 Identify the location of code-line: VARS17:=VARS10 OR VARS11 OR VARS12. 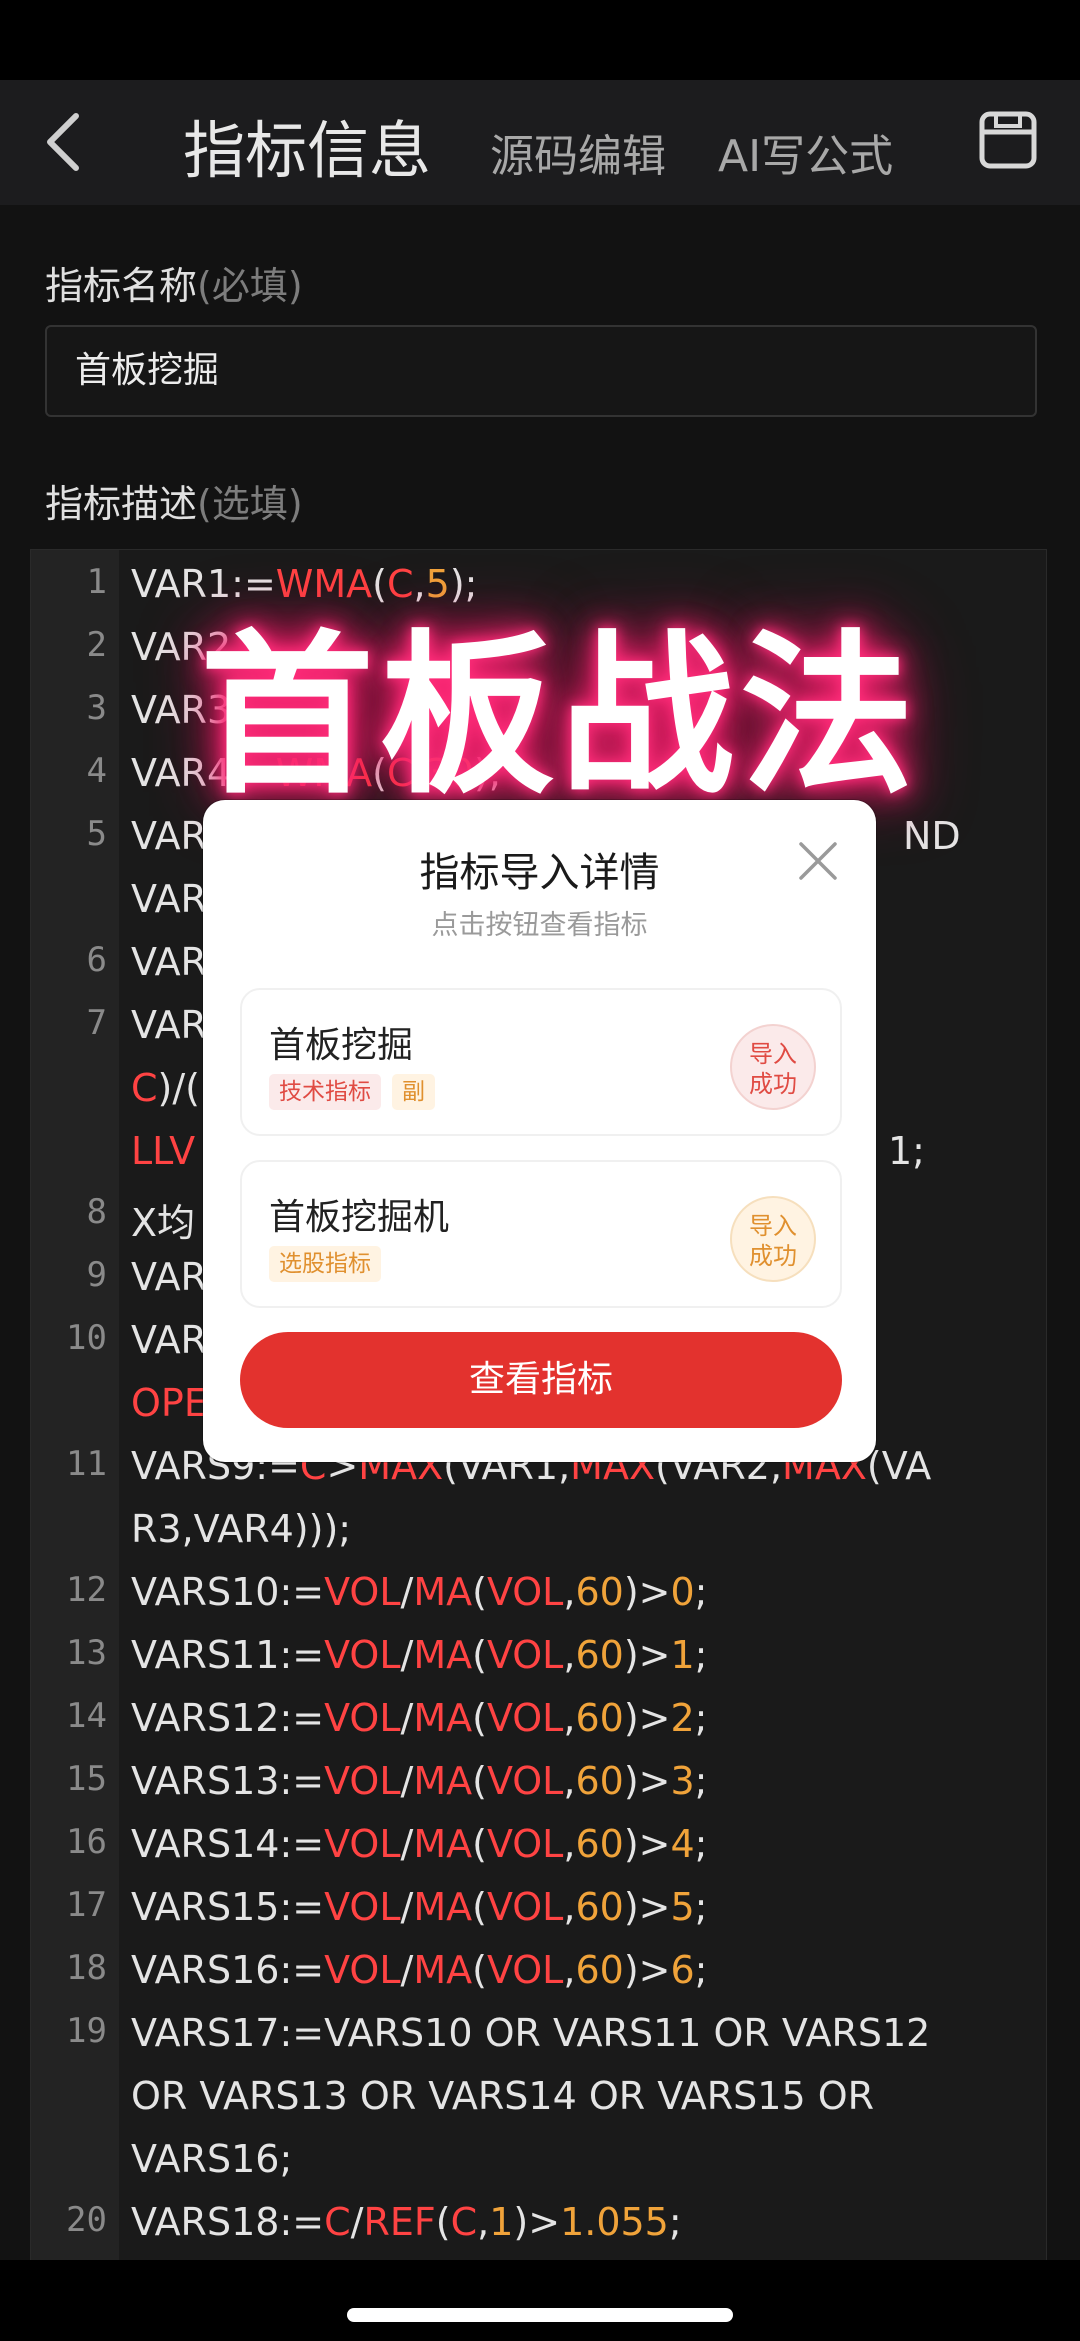
(531, 2033).